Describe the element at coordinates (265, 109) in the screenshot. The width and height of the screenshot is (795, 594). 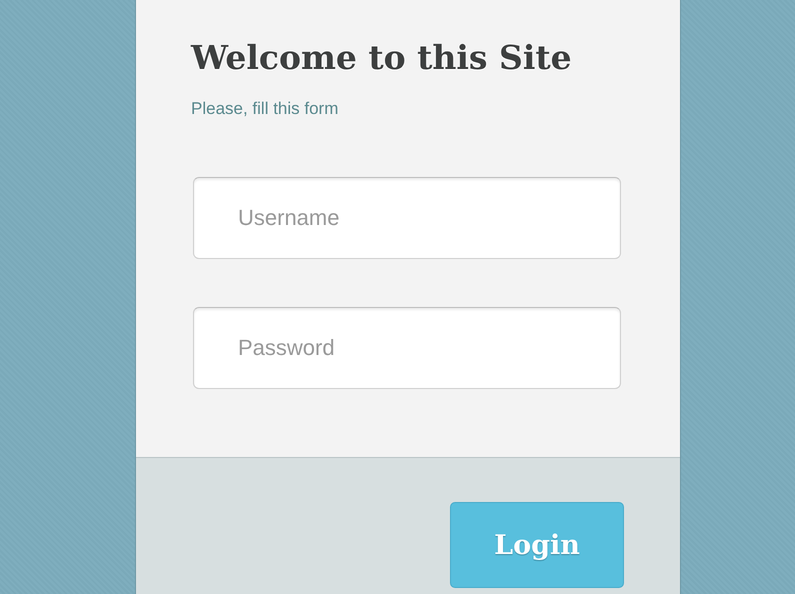
I see `form-subtitle: Please, fill this form` at that location.